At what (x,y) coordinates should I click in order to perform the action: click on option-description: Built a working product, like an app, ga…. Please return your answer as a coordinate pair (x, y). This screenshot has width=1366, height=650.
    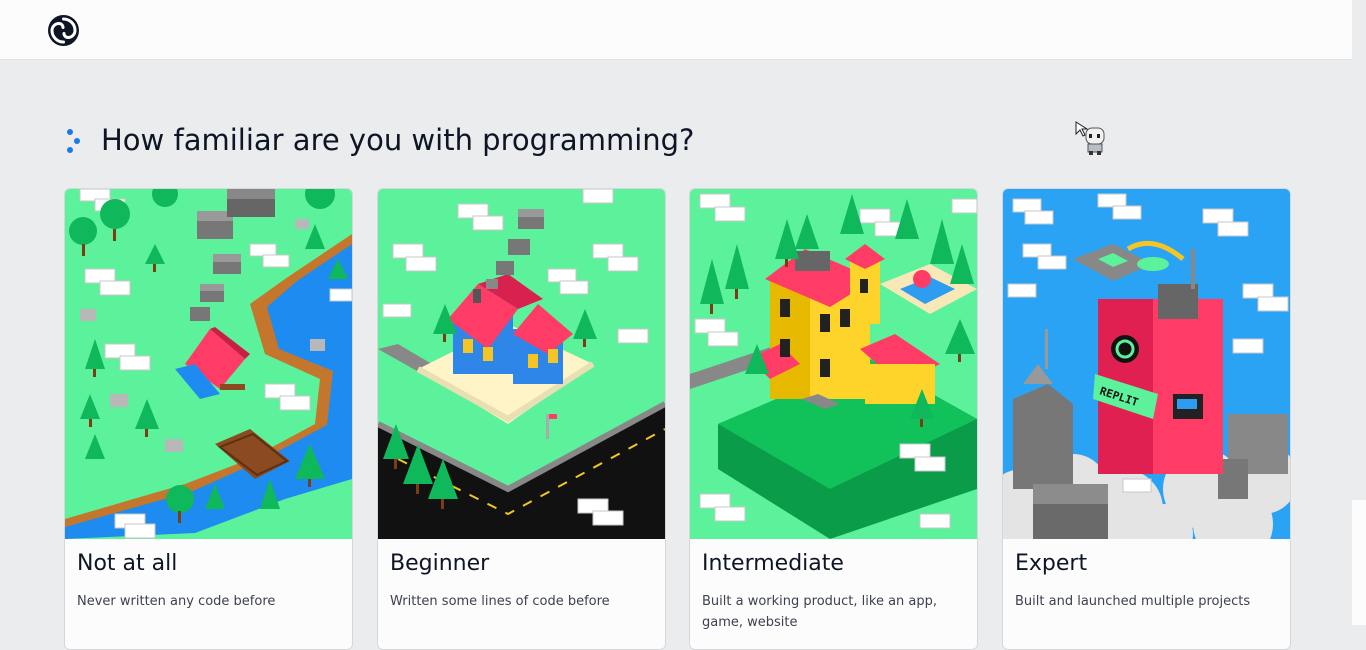
    Looking at the image, I should click on (820, 612).